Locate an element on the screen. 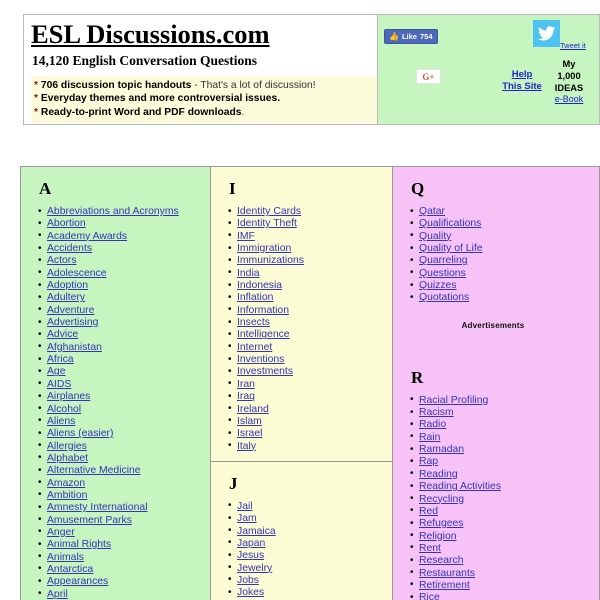 This screenshot has height=600, width=600. topic-link: Abbreviations and Acronyms is located at coordinates (113, 211).